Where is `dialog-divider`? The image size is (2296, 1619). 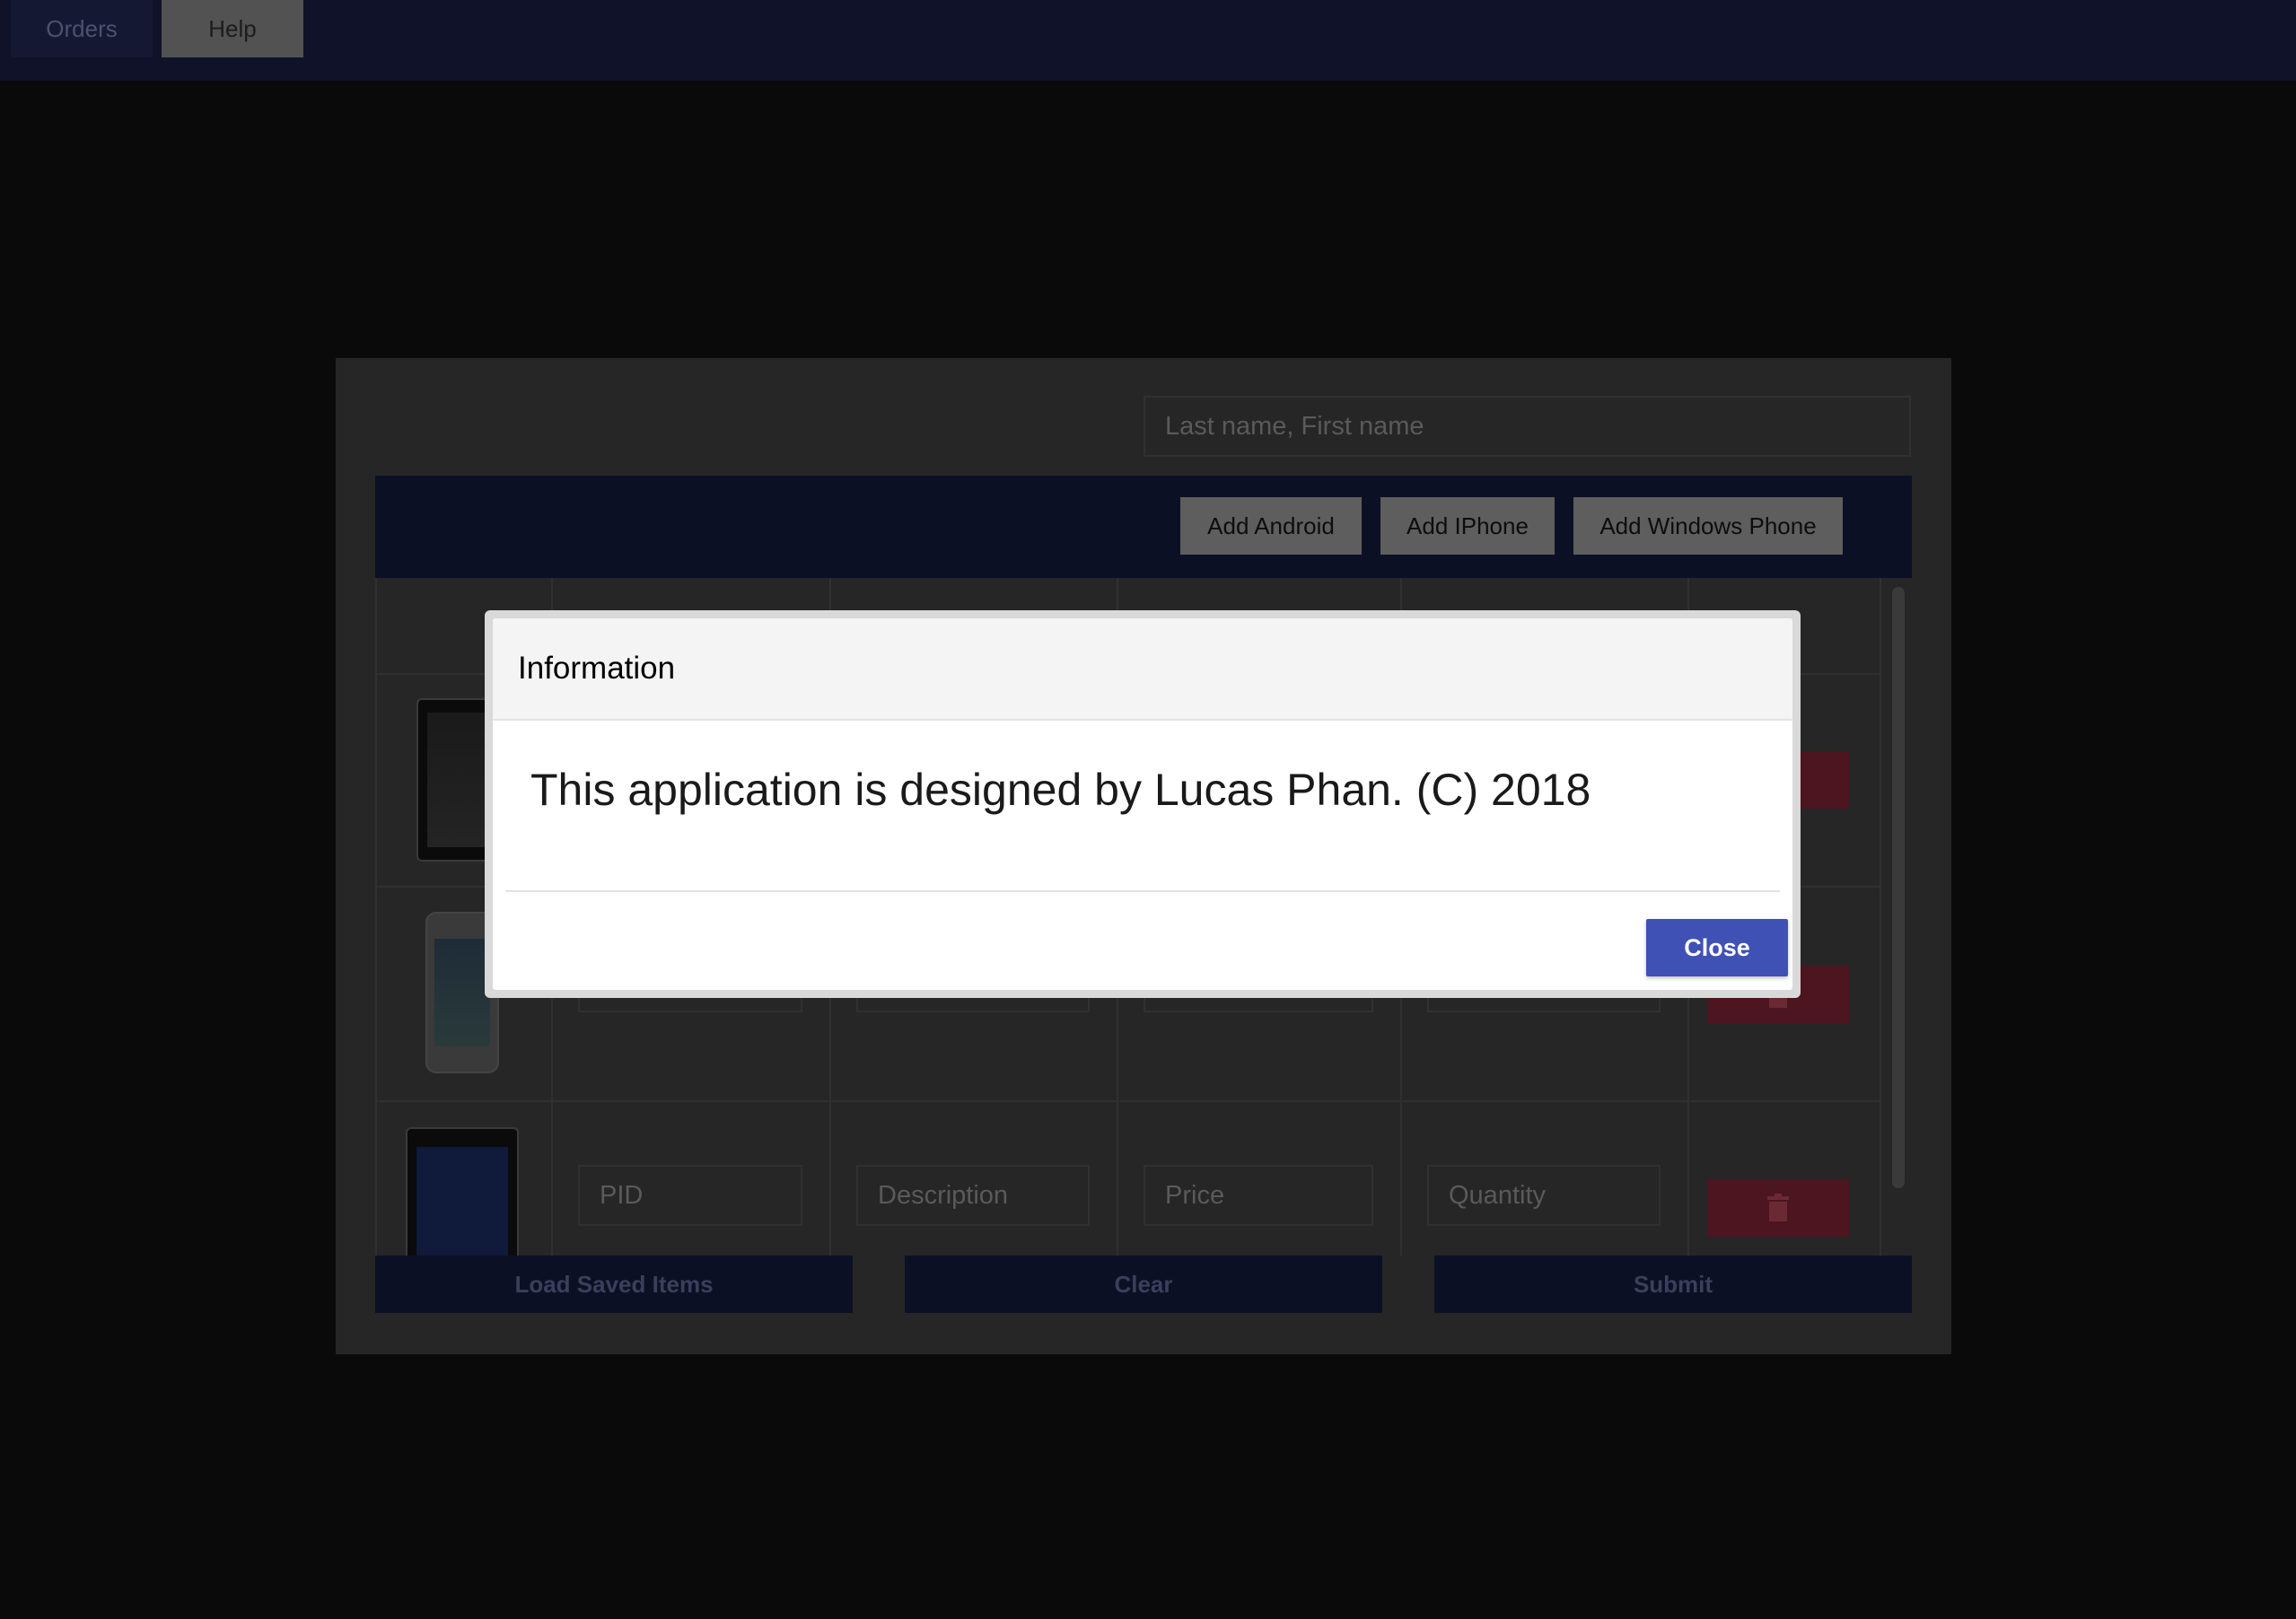 dialog-divider is located at coordinates (1142, 891).